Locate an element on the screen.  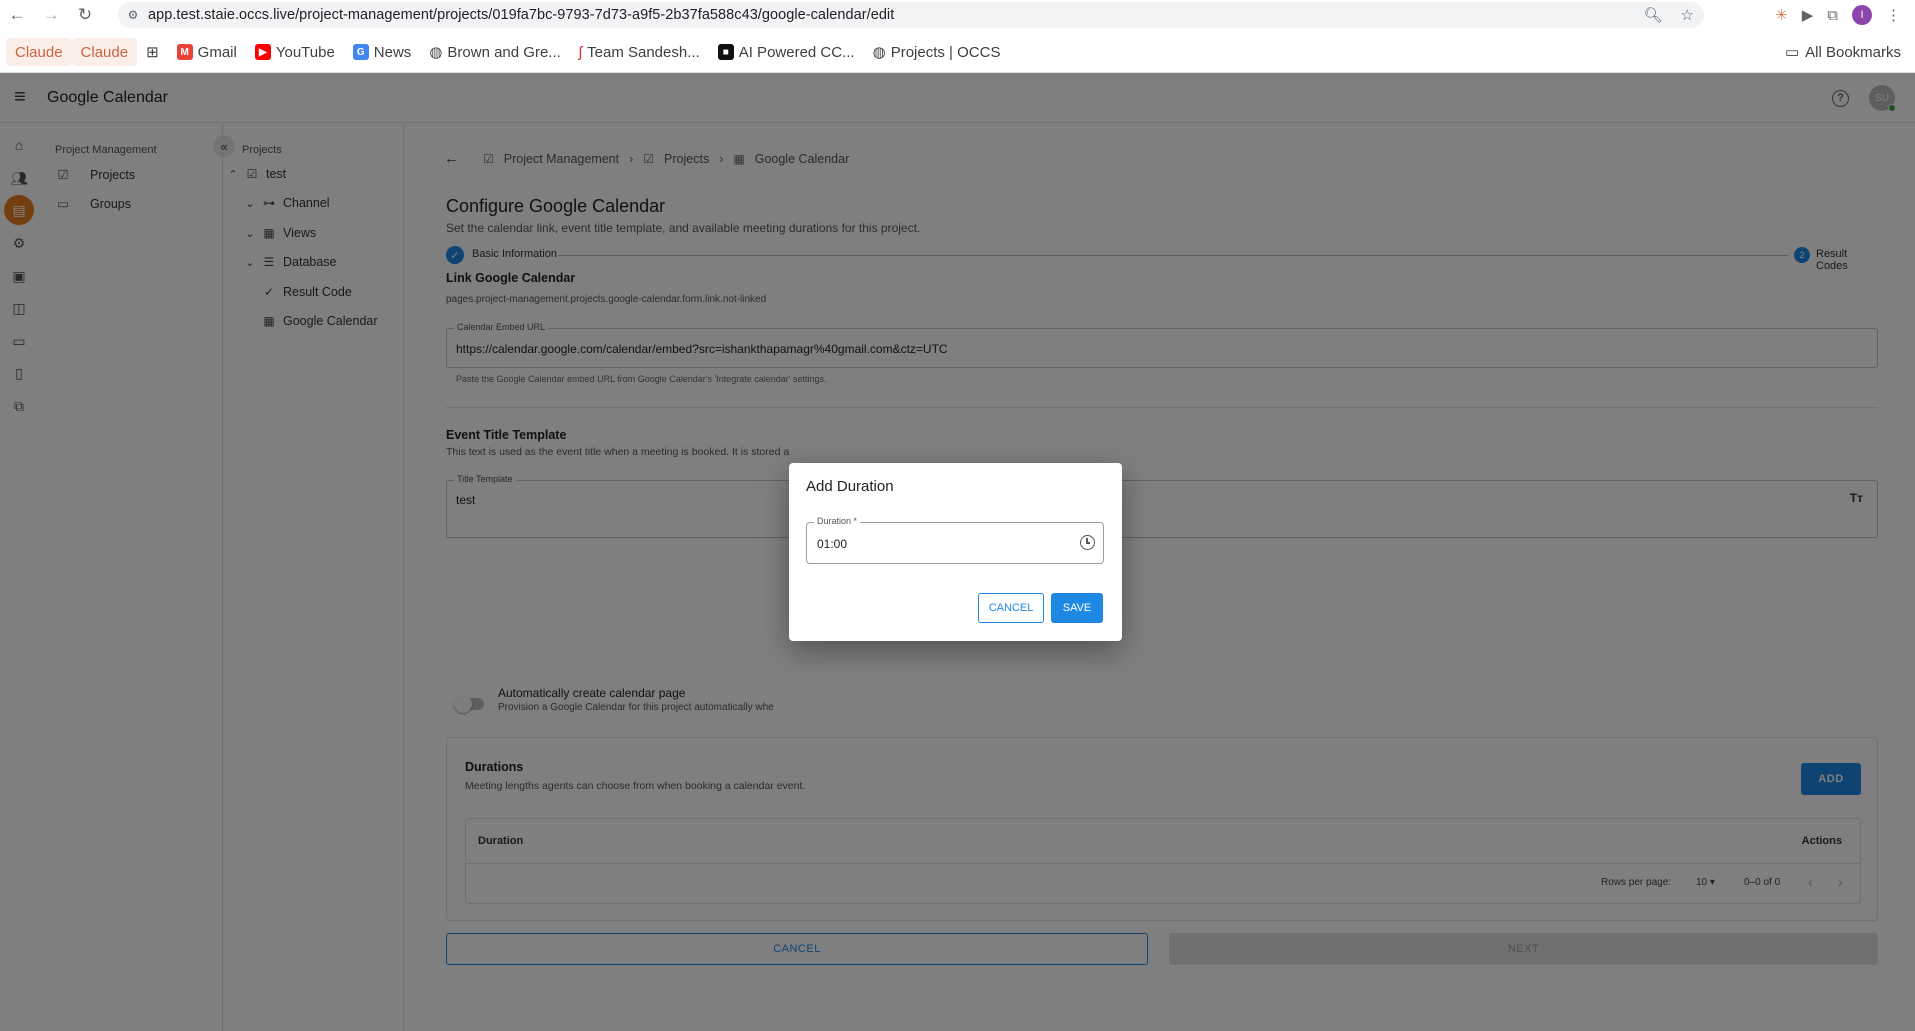
team-icon: ʃ is located at coordinates (580, 52).